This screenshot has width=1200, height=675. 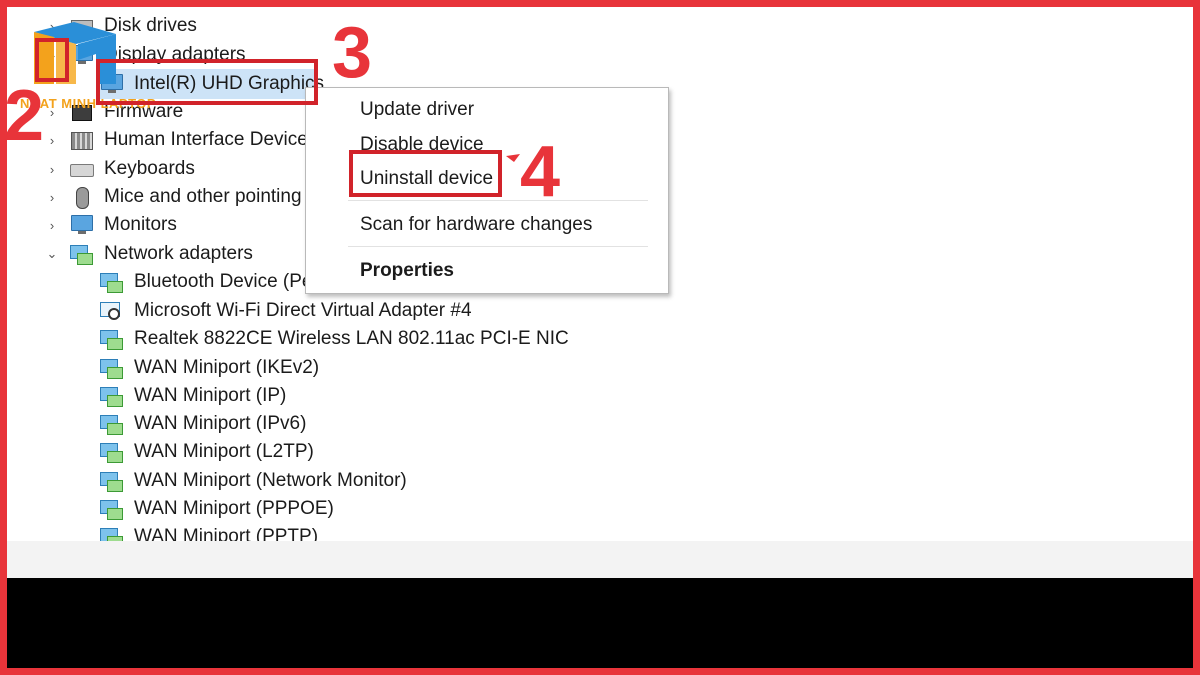 What do you see at coordinates (352, 53) in the screenshot?
I see `step-number-3: 3` at bounding box center [352, 53].